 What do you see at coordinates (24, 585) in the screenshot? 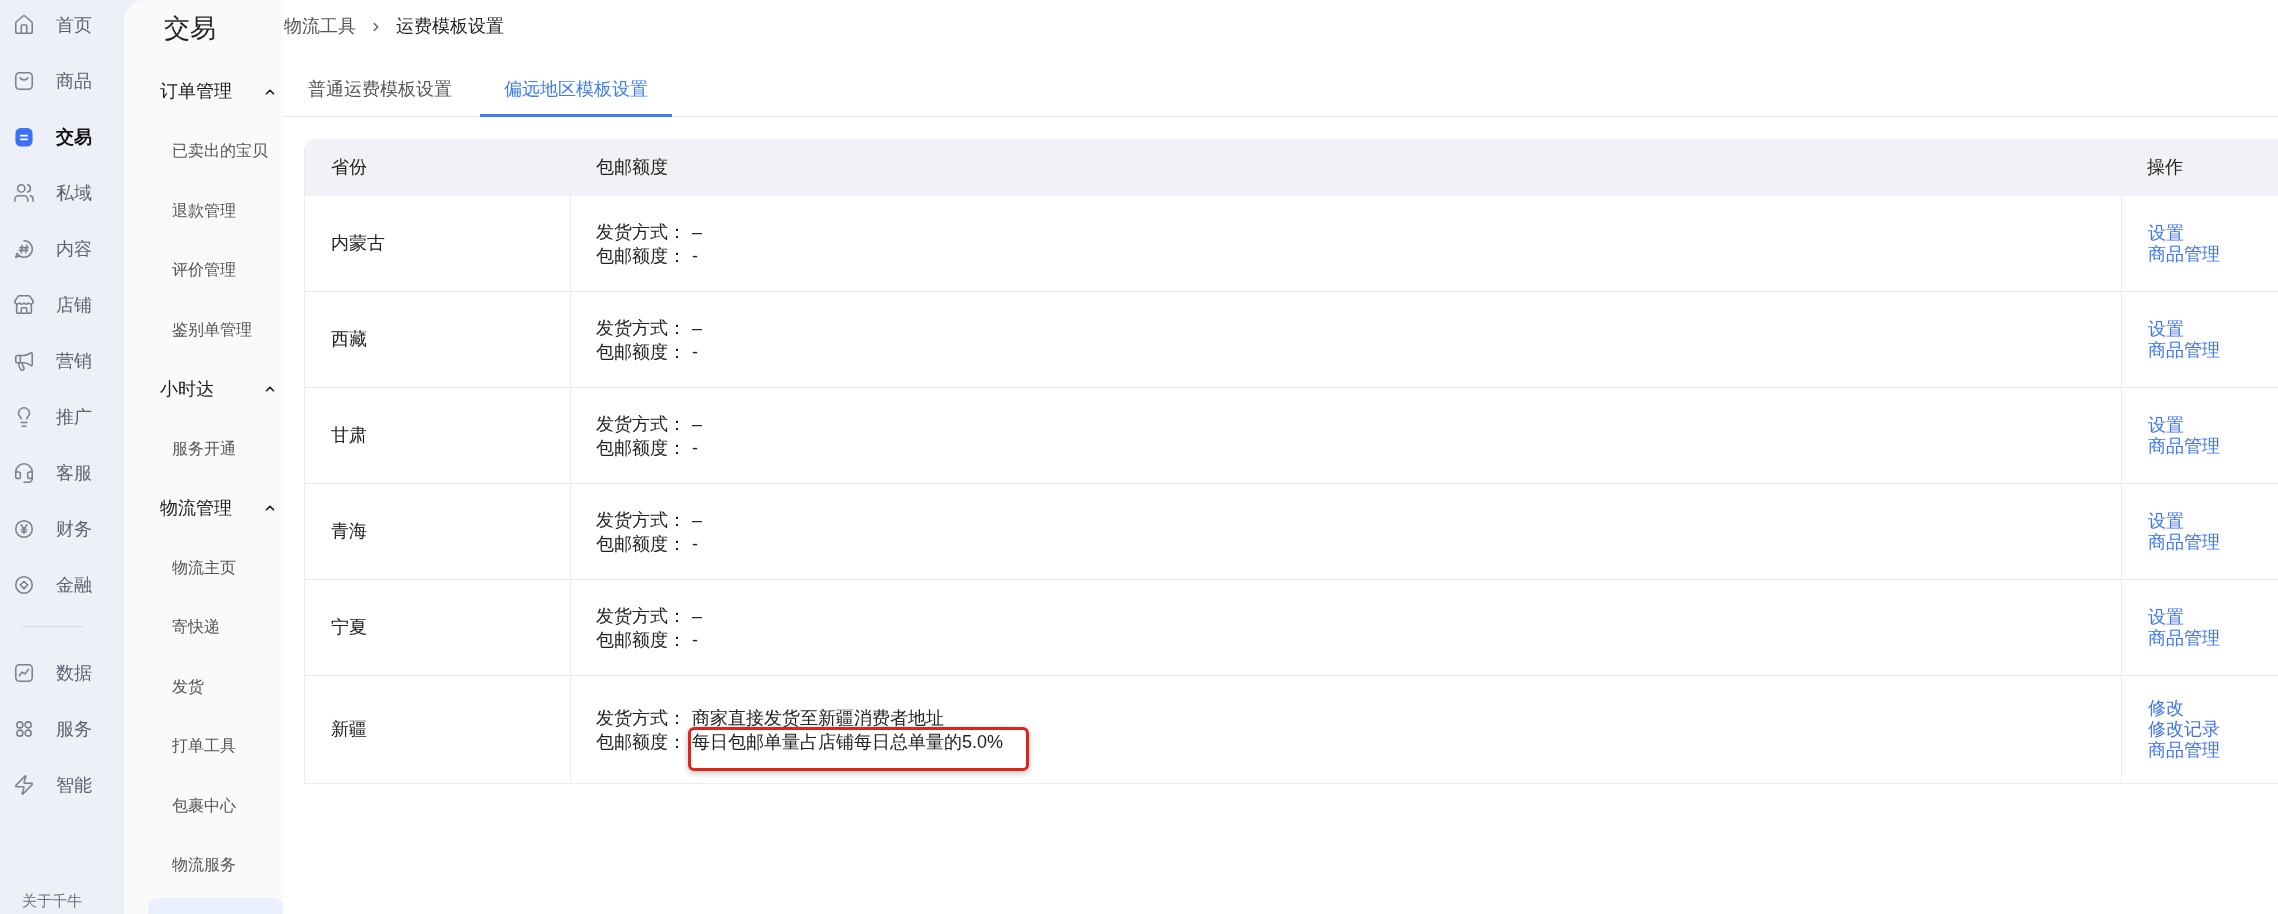
I see `diamond-circle-icon` at bounding box center [24, 585].